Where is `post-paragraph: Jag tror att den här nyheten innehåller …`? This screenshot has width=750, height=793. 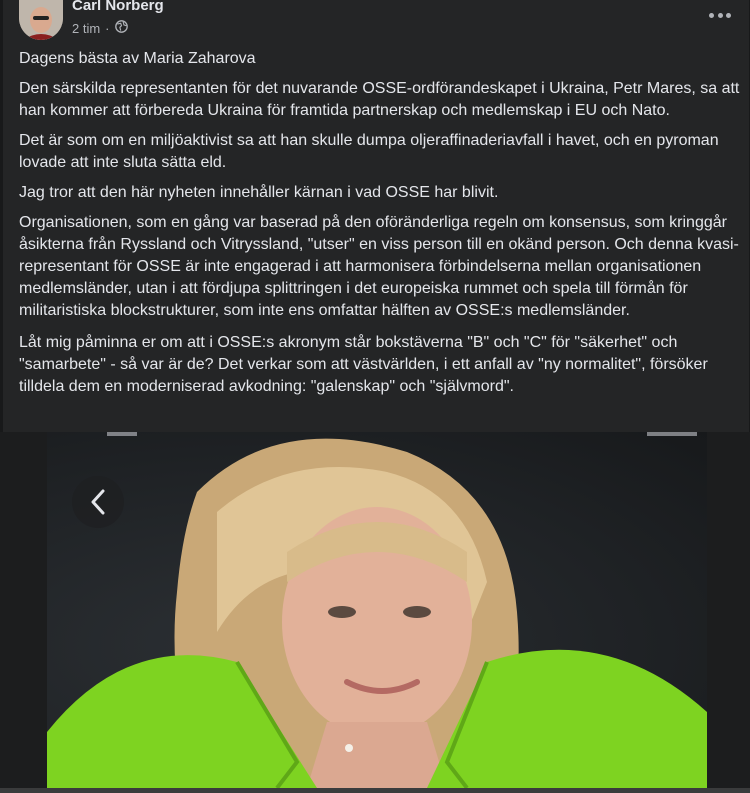 post-paragraph: Jag tror att den här nyheten innehåller … is located at coordinates (259, 192).